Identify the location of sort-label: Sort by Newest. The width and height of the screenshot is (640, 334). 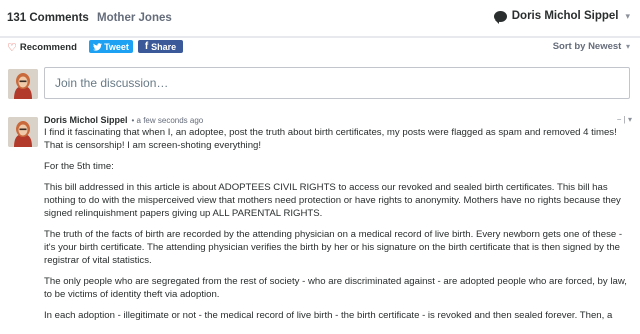
(587, 46).